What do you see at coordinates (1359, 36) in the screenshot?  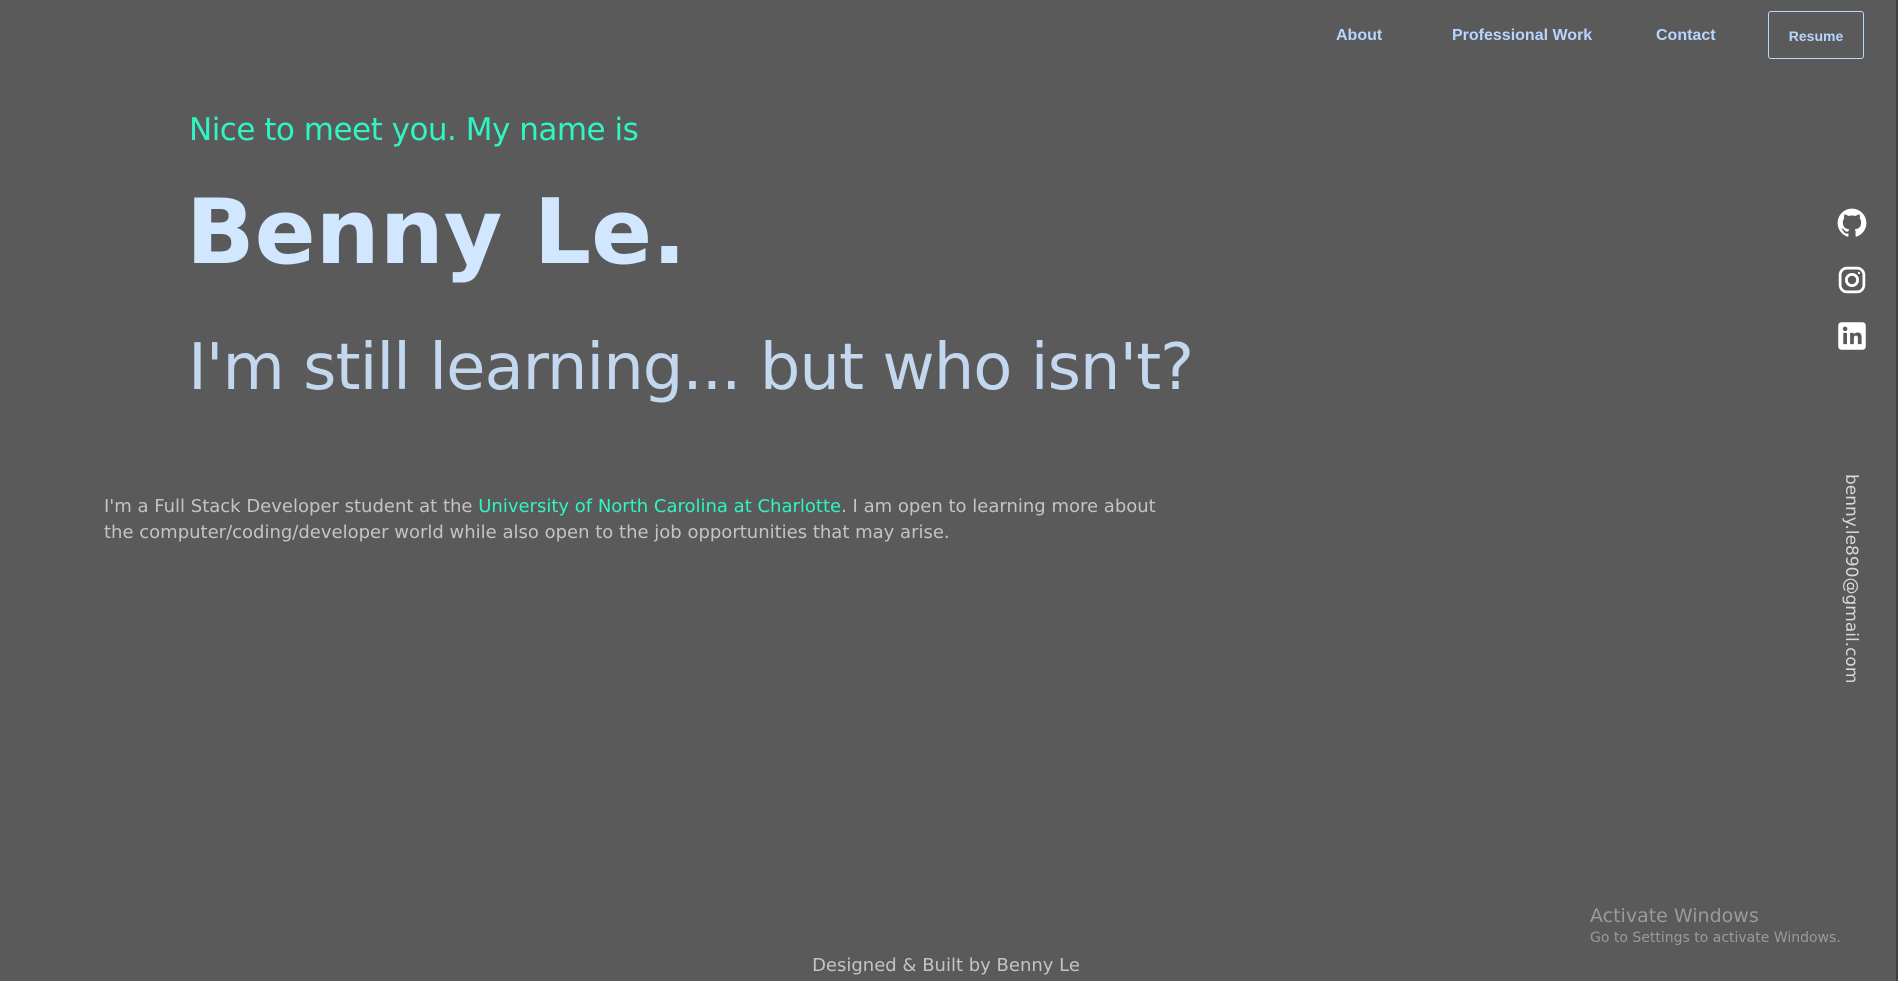 I see `nav-about-link: About` at bounding box center [1359, 36].